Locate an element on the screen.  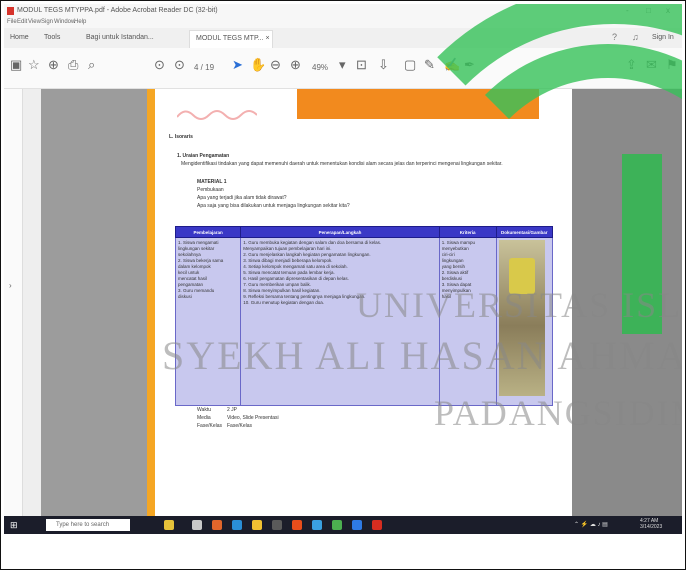
cell-text: 3. Guru memandu is located at coordinates (196, 290).